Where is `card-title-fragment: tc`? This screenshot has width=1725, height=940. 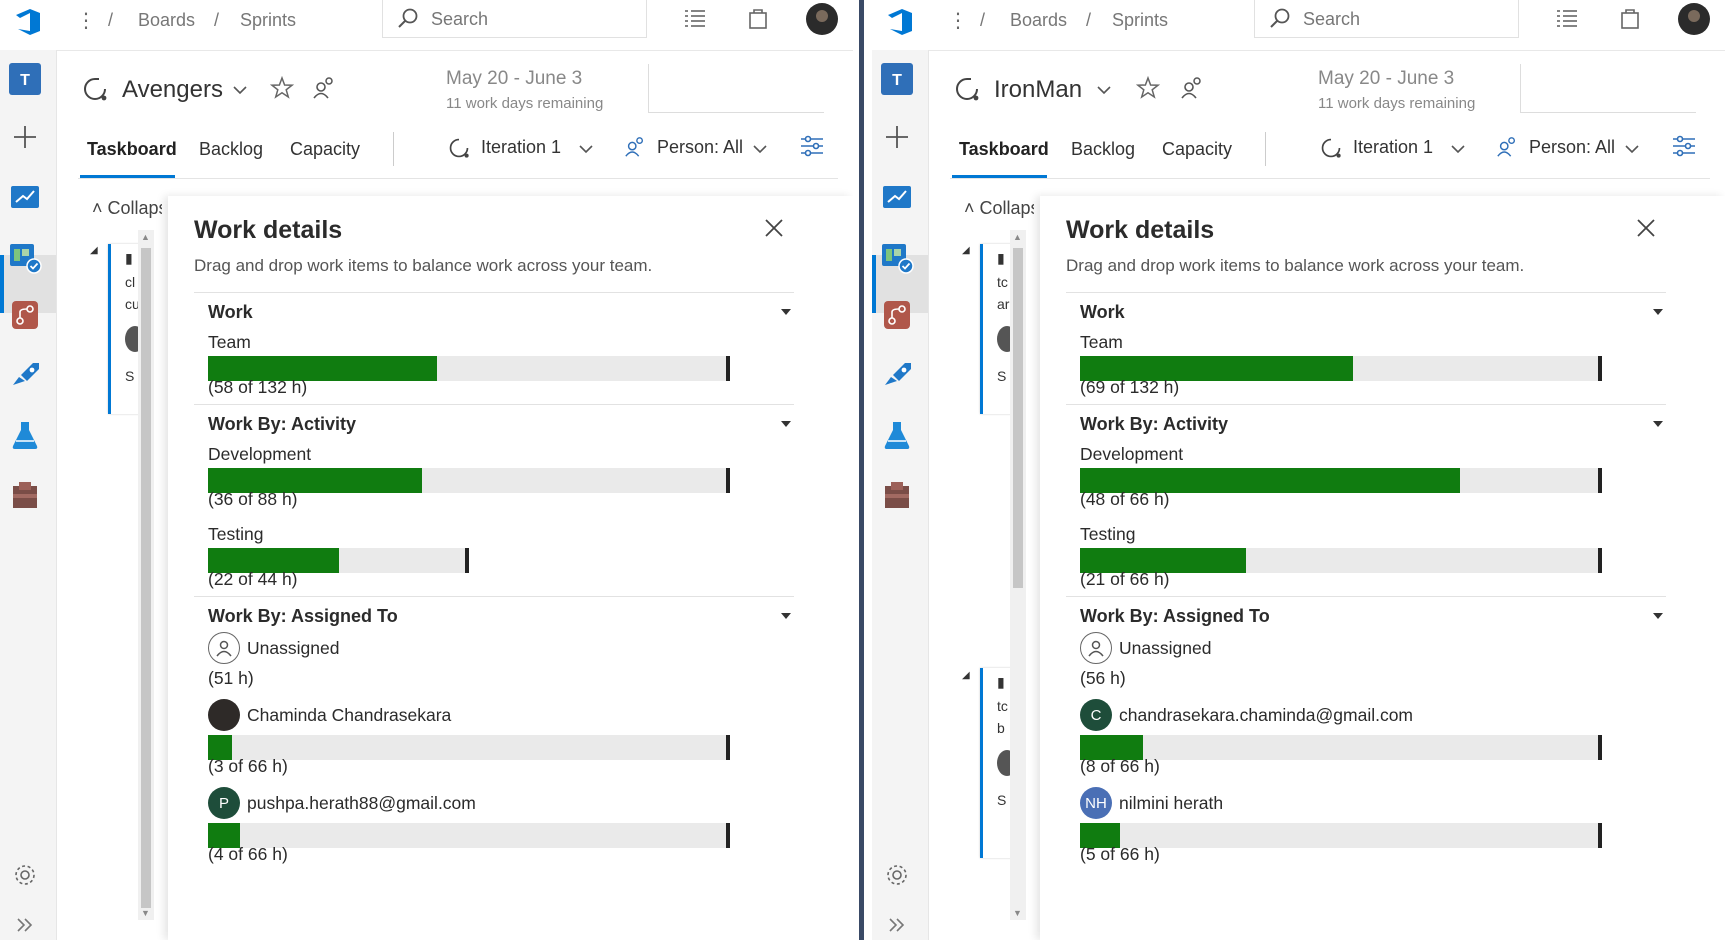
card-title-fragment: tc is located at coordinates (1002, 282).